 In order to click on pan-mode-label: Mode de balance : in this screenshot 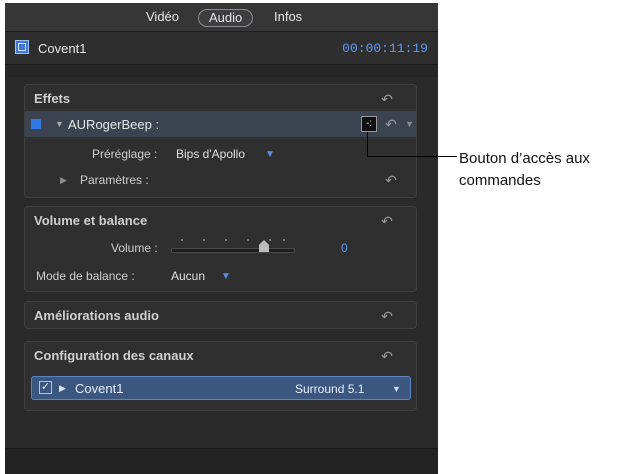, I will do `click(85, 276)`.